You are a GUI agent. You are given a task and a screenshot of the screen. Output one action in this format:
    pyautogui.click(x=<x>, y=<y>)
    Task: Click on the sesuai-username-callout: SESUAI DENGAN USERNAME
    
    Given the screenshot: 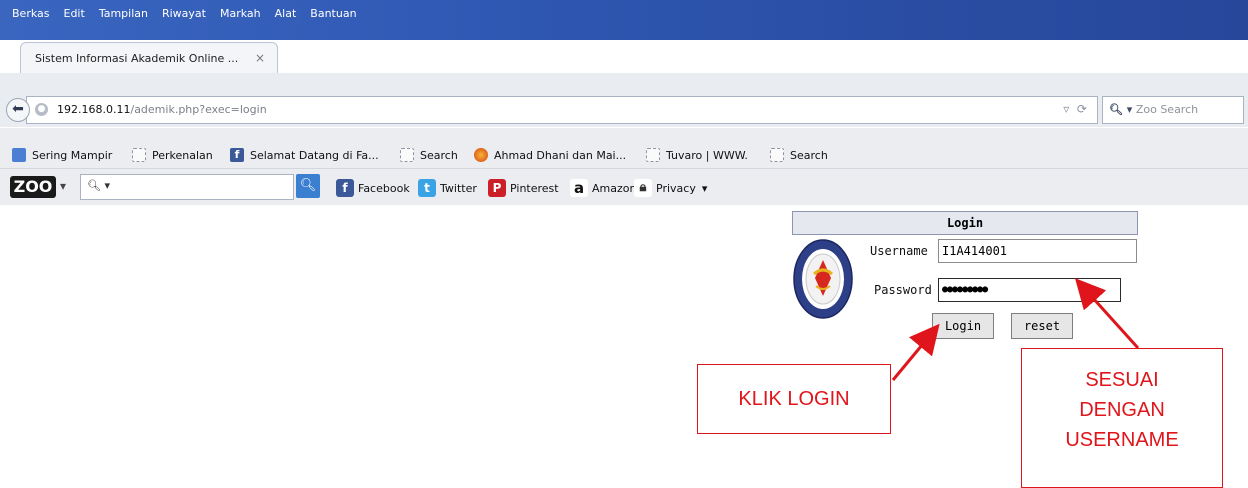 What is the action you would take?
    pyautogui.click(x=1122, y=418)
    